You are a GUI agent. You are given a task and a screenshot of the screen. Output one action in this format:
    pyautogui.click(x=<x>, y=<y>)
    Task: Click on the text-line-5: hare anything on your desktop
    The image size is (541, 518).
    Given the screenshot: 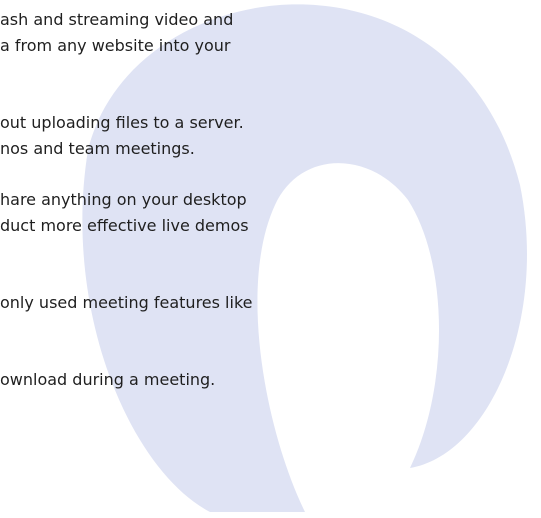 What is the action you would take?
    pyautogui.click(x=123, y=199)
    